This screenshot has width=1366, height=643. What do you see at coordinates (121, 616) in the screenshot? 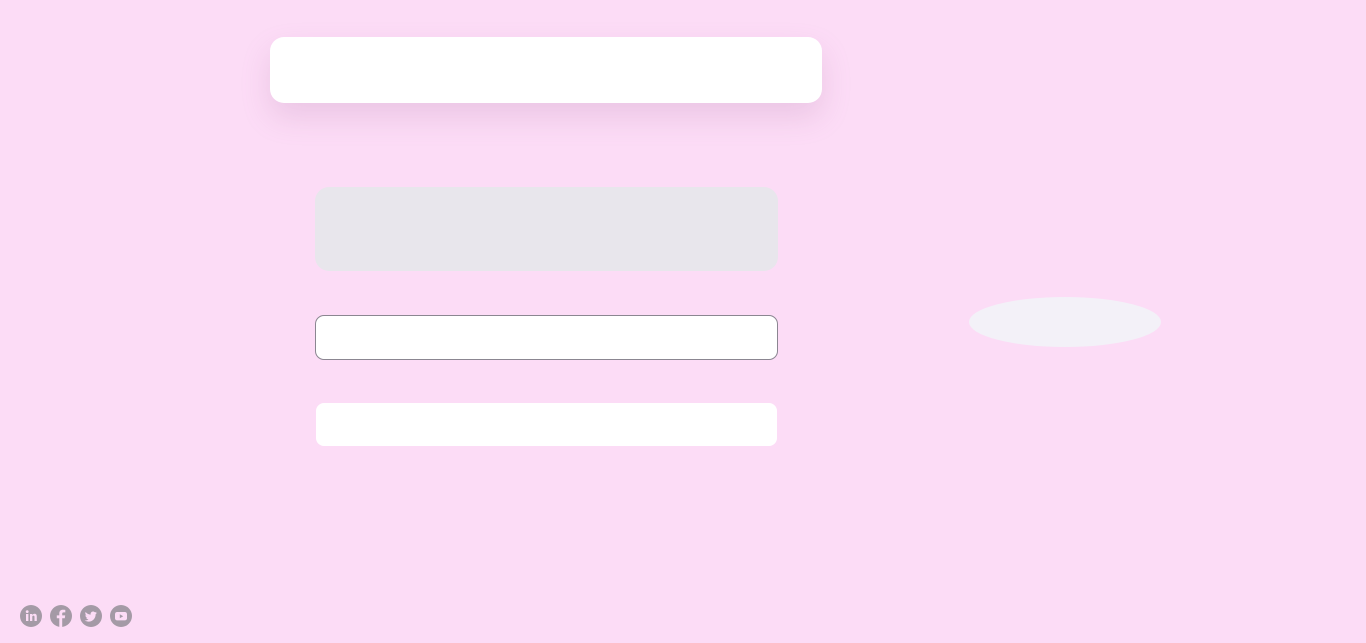
I see `youtube-icon` at bounding box center [121, 616].